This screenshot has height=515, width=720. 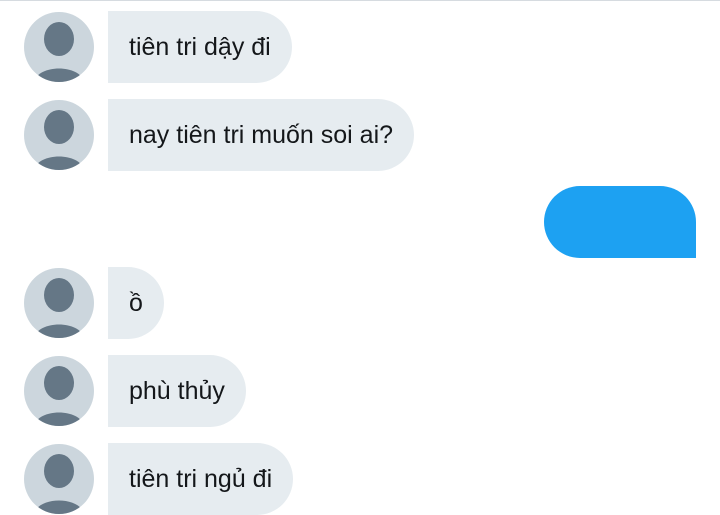 I want to click on message-row: tiên tri dậy đi, so click(x=360, y=47).